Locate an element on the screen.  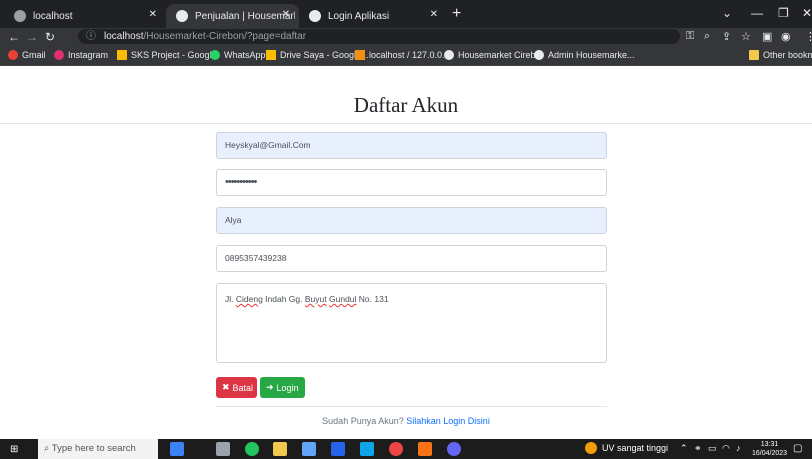
word-icon is located at coordinates (338, 449).